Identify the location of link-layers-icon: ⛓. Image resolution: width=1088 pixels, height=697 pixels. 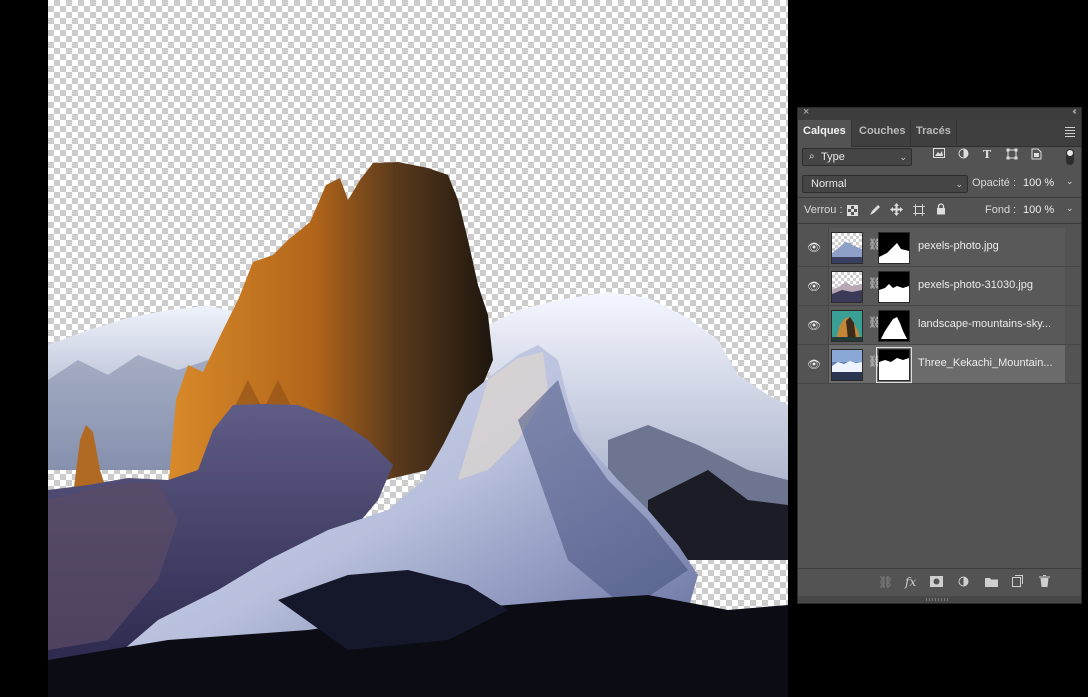
(885, 582).